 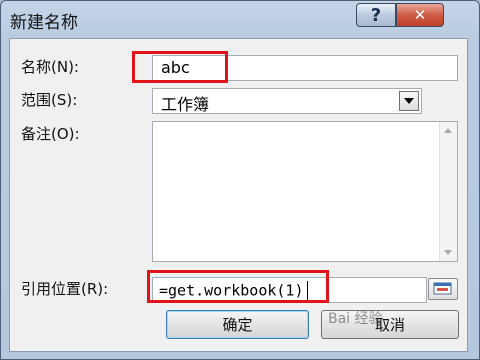 I want to click on scope-value: 工作簿, so click(x=185, y=104).